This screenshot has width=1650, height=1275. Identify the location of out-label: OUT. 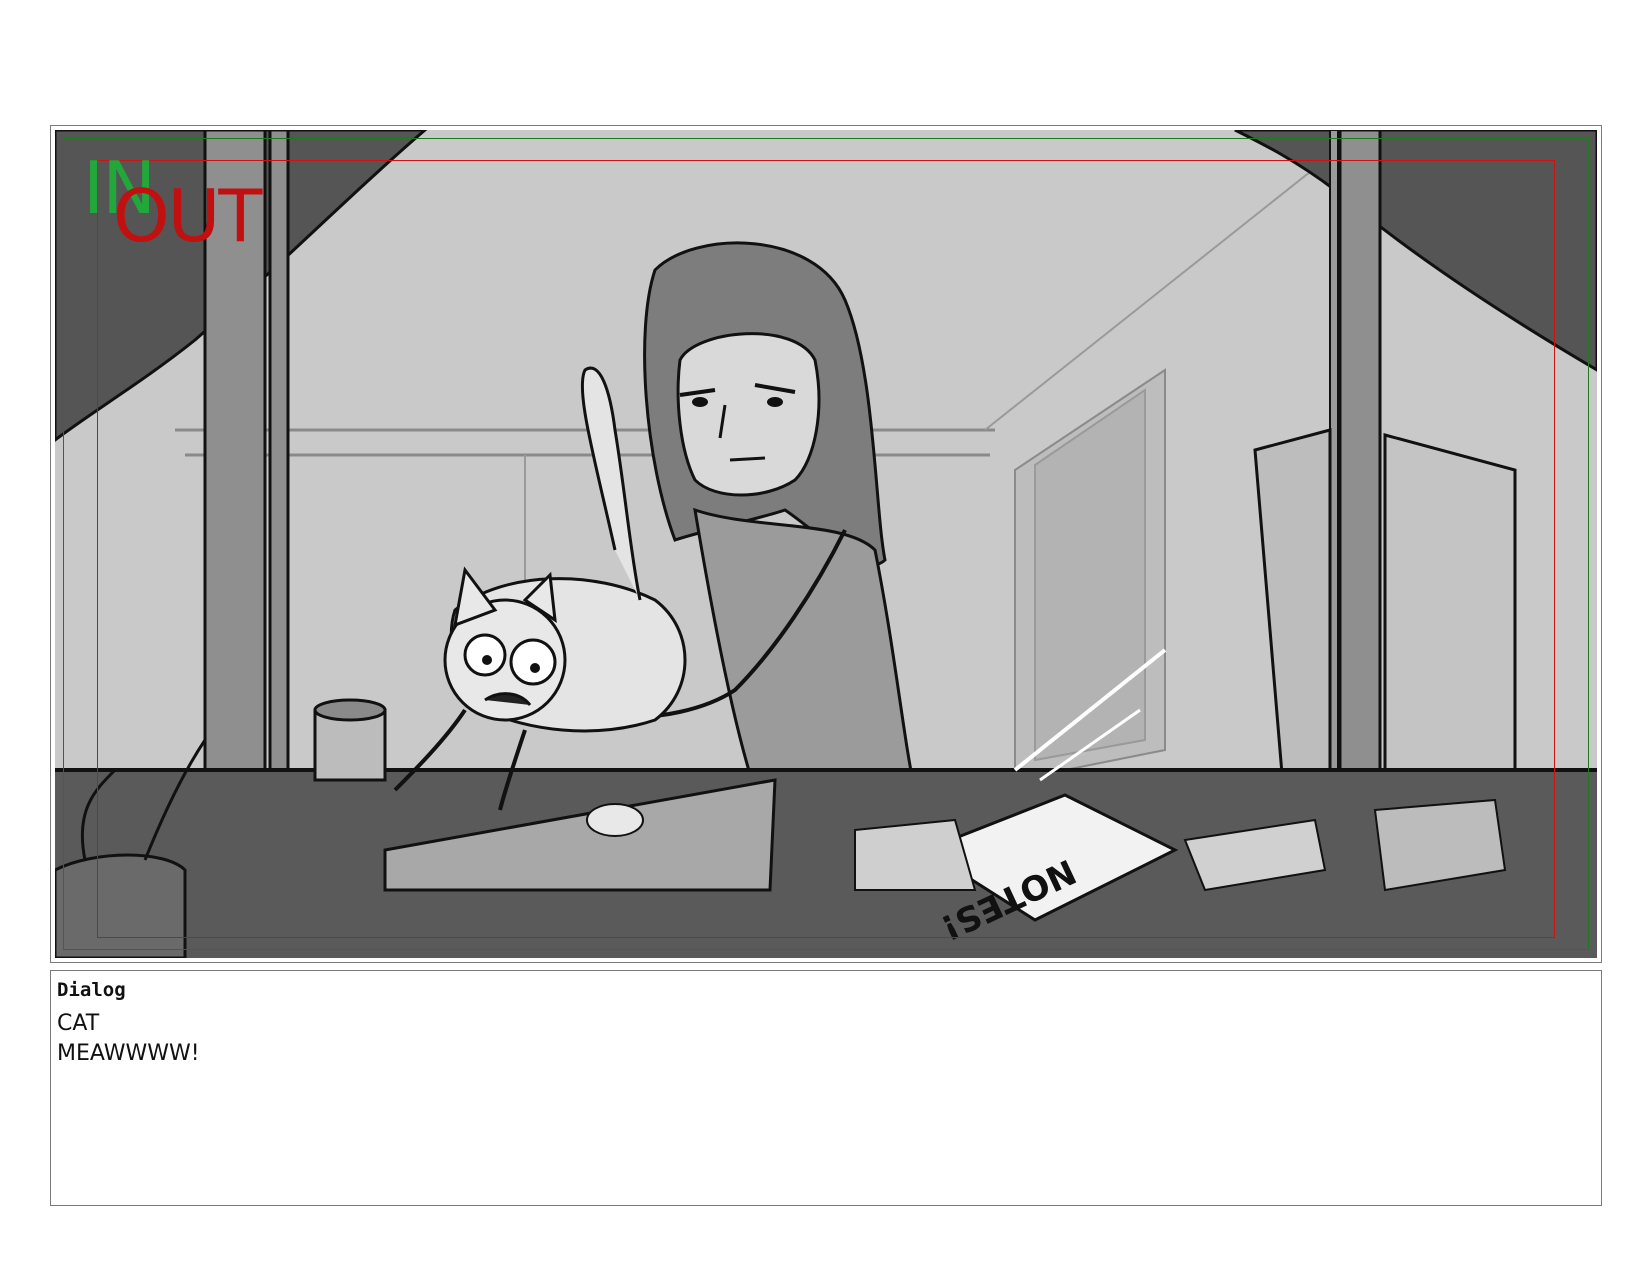
(187, 216).